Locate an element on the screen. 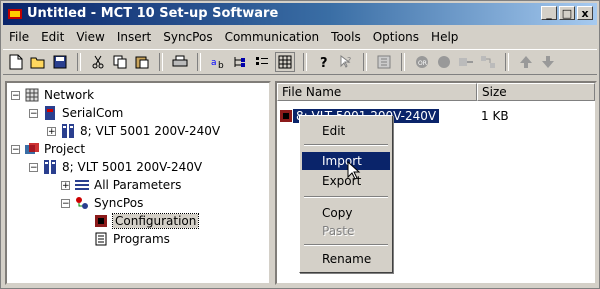  svg-text: a is located at coordinates (214, 63).